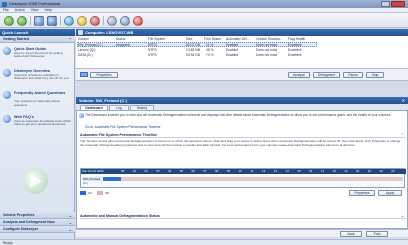  Describe the element at coordinates (52, 20) in the screenshot. I see `defragment-icon` at that location.